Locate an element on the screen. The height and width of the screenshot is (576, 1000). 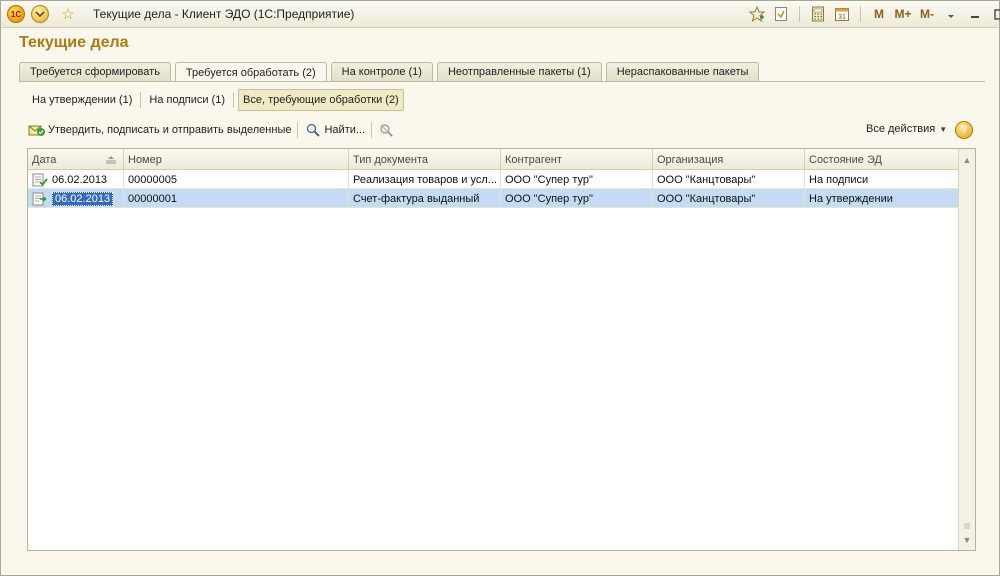
calculator-icon is located at coordinates (818, 14).